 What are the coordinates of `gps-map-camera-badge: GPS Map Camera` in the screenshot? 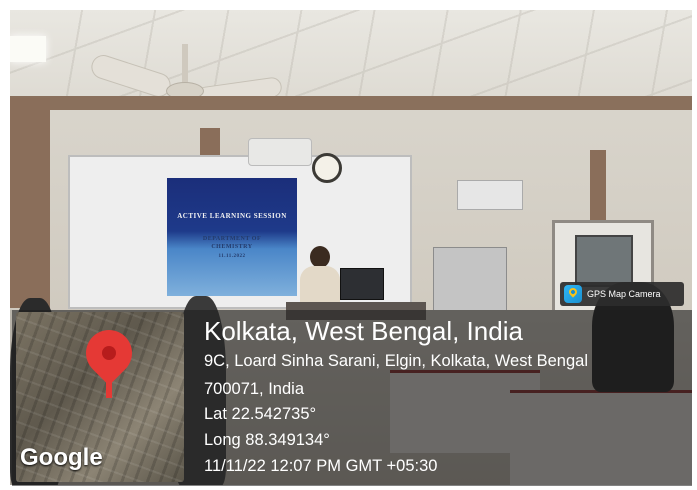 It's located at (622, 294).